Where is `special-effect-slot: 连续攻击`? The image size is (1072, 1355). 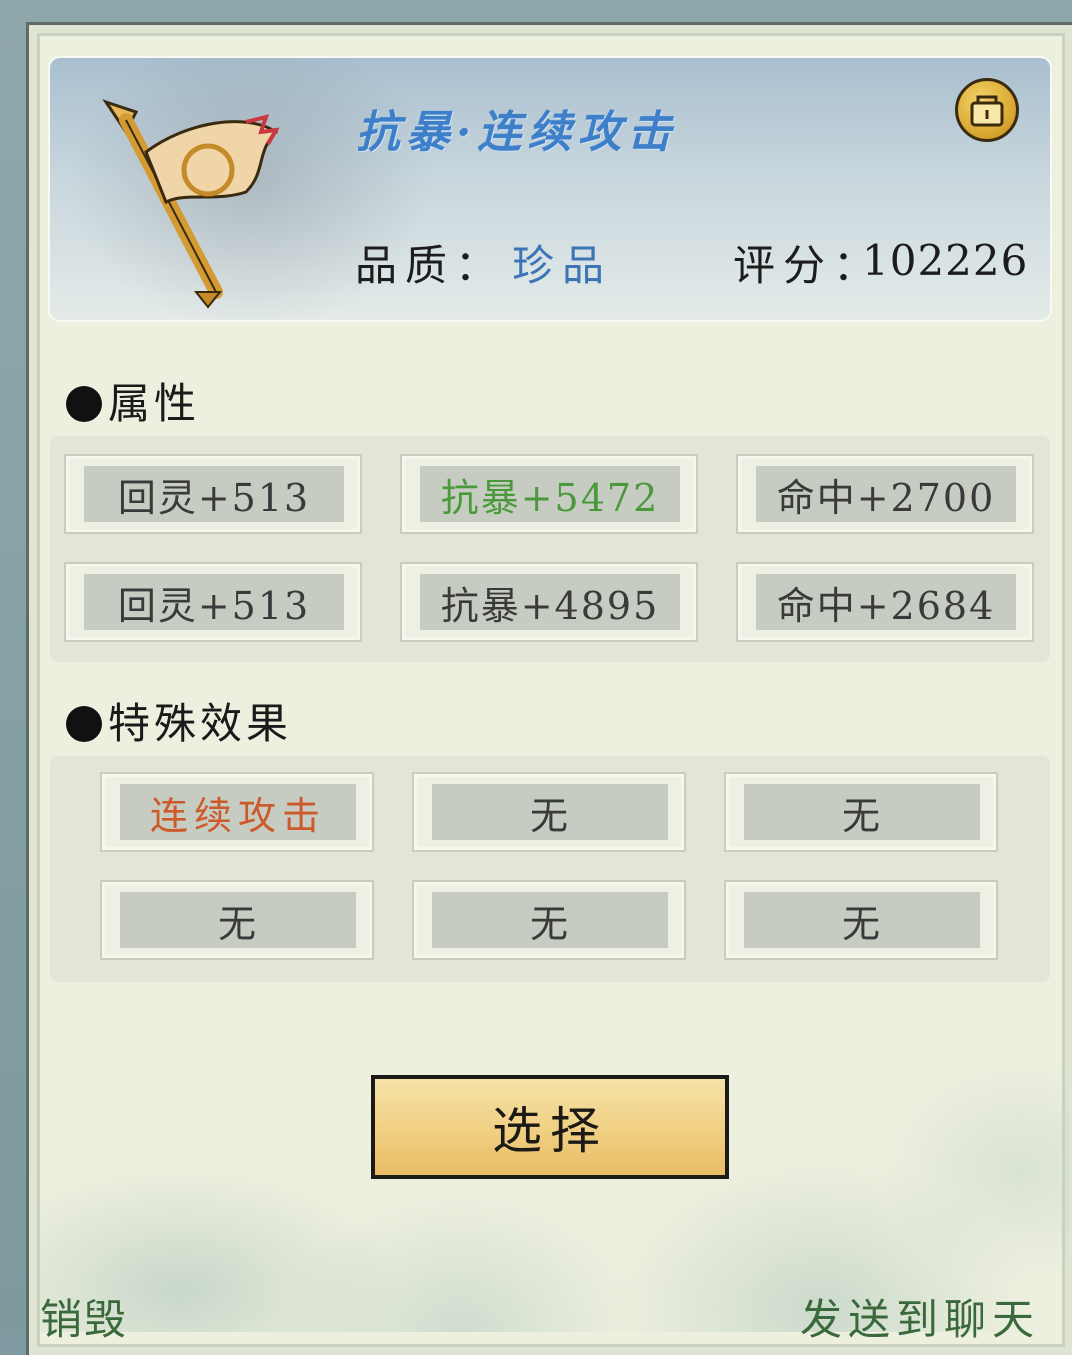
special-effect-slot: 连续攻击 is located at coordinates (237, 812).